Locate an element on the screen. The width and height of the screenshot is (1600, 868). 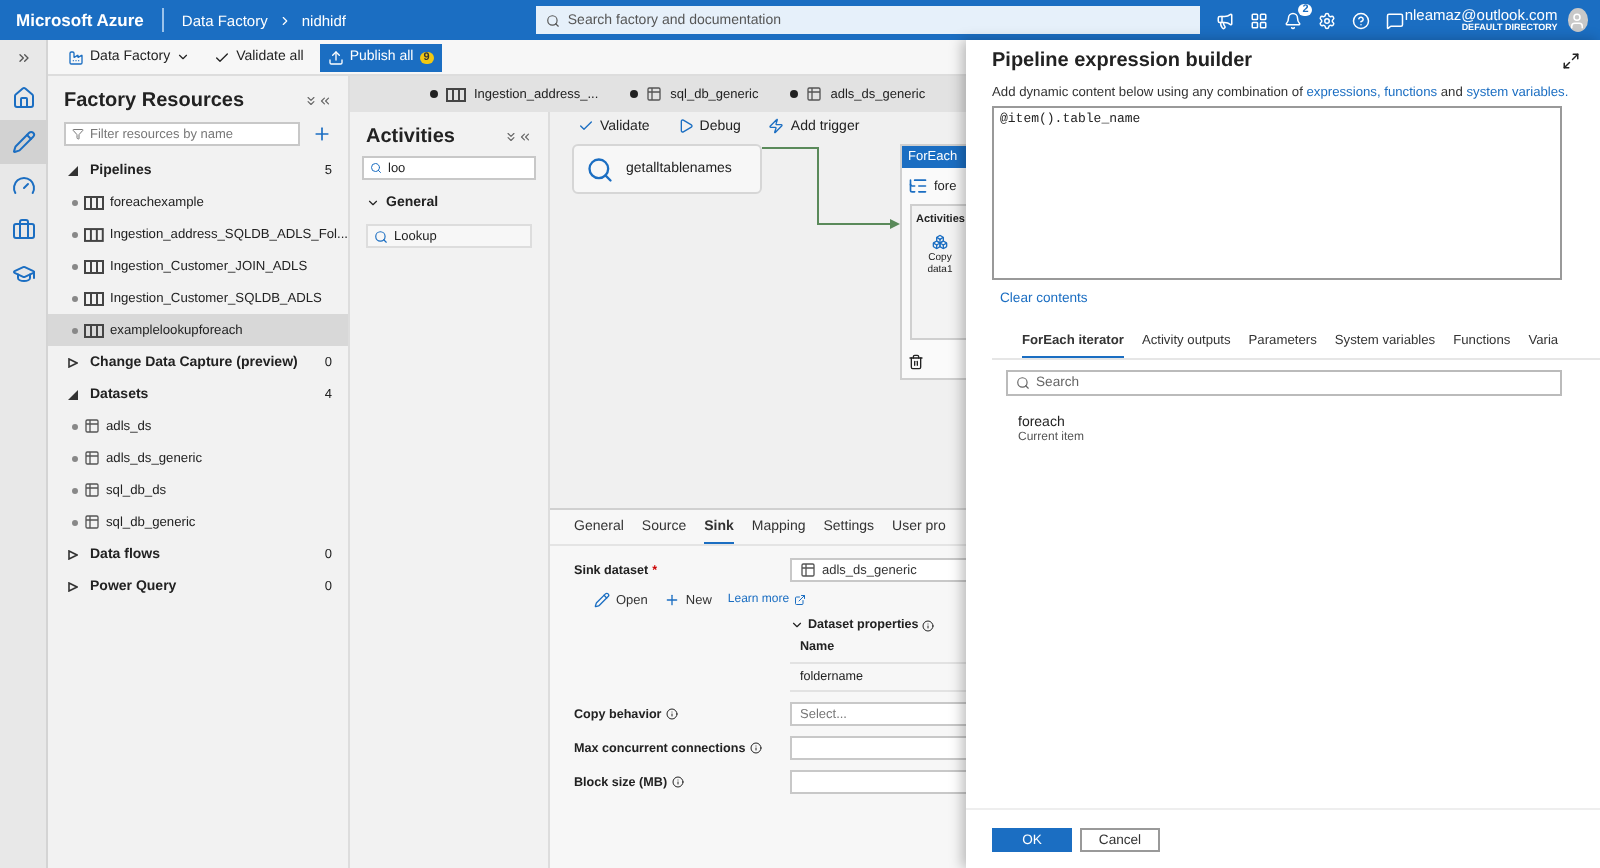
feedback-icon is located at coordinates (1395, 20).